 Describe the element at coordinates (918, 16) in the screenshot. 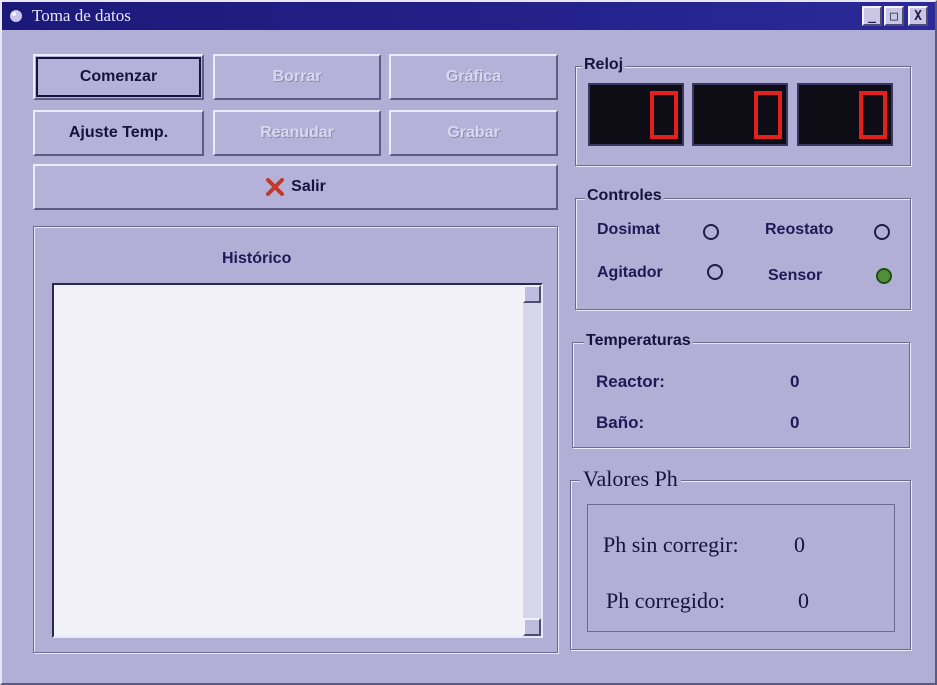

I see `close-button: X` at that location.